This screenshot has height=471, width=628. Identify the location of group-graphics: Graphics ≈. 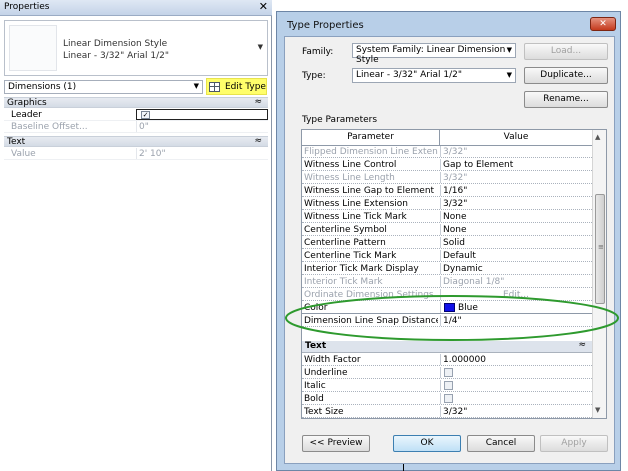
(136, 102).